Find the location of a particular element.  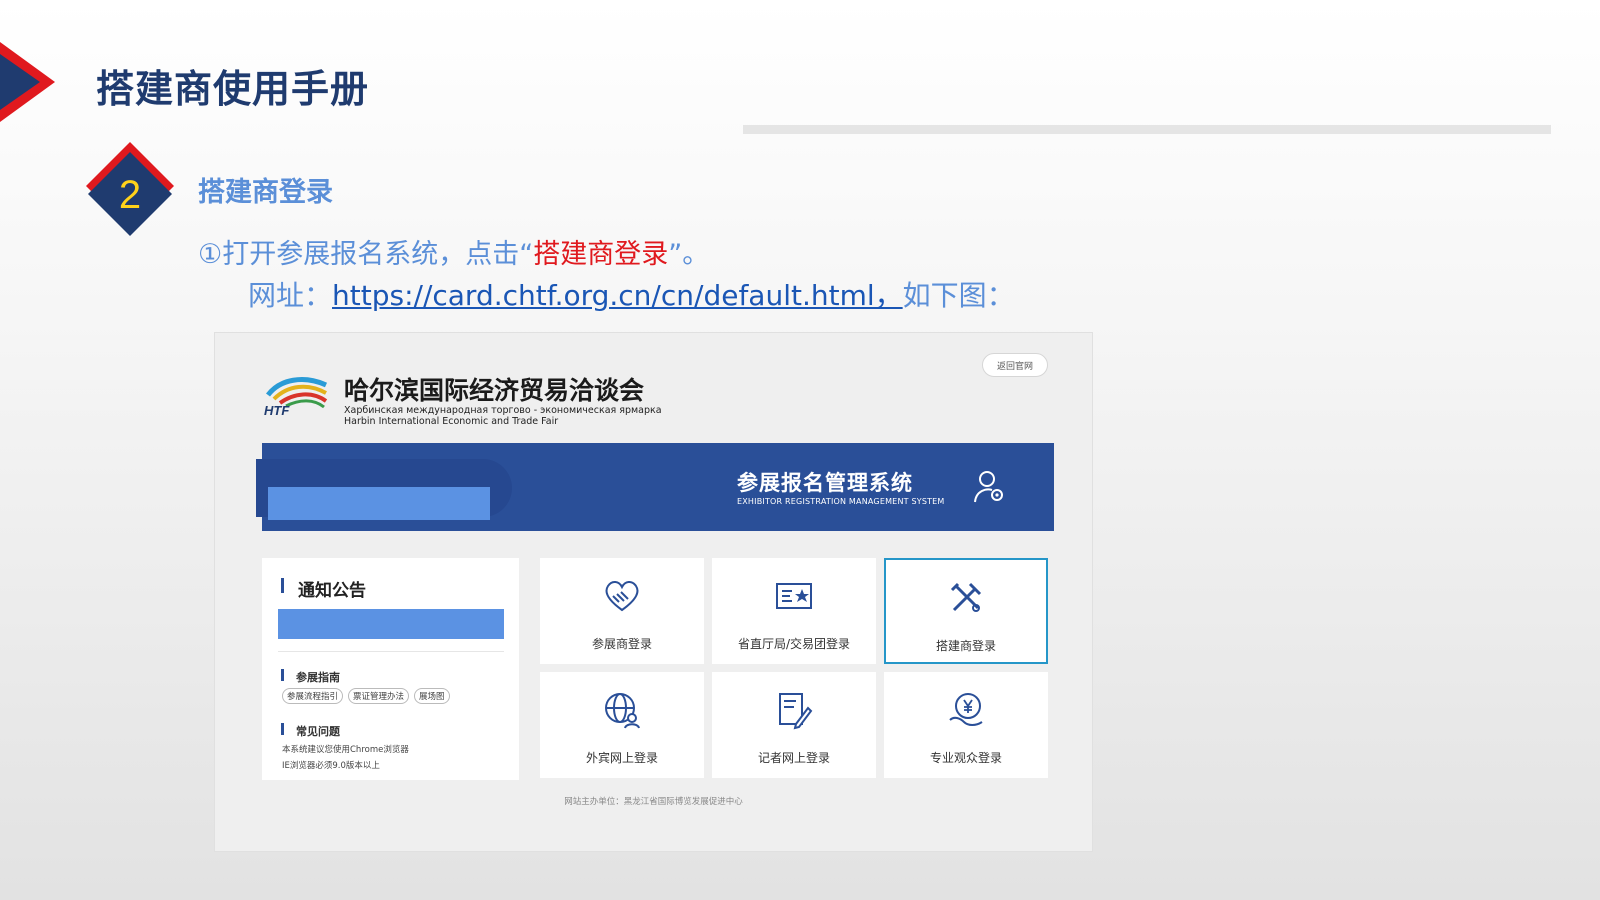

guide-tag: 参展流程指引 is located at coordinates (313, 696).